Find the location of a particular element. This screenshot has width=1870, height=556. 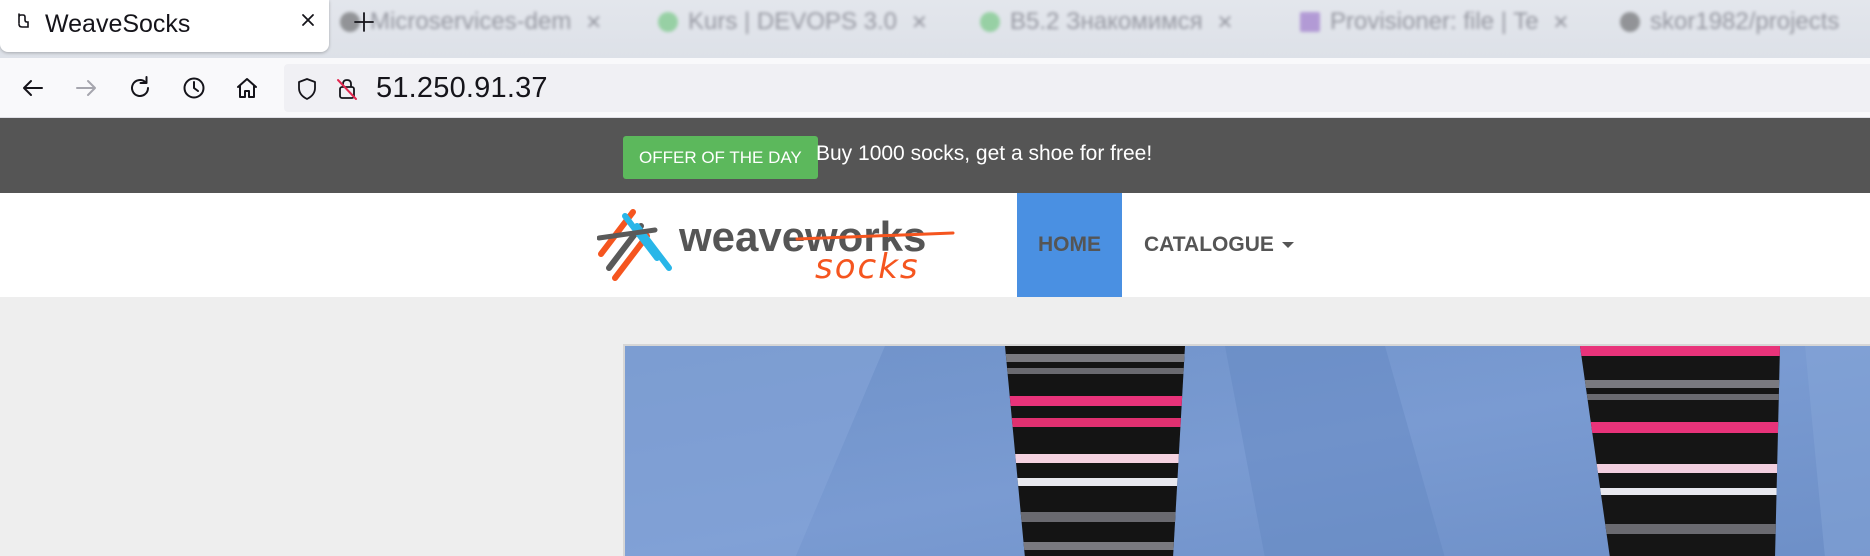

background-tab: Microservices-dem ✕ is located at coordinates (471, 23).